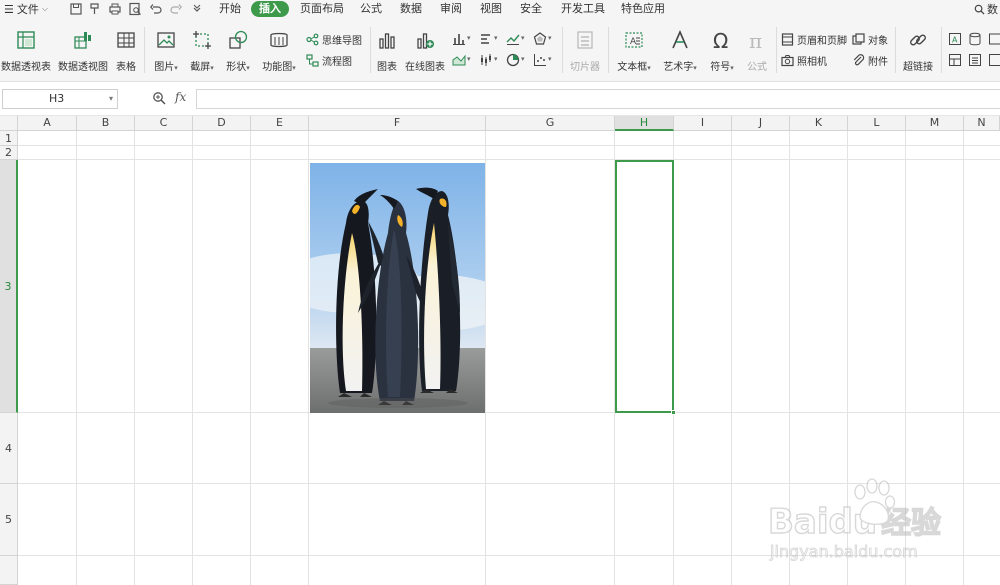 This screenshot has height=585, width=1000. What do you see at coordinates (197, 9) in the screenshot?
I see `customize-icon` at bounding box center [197, 9].